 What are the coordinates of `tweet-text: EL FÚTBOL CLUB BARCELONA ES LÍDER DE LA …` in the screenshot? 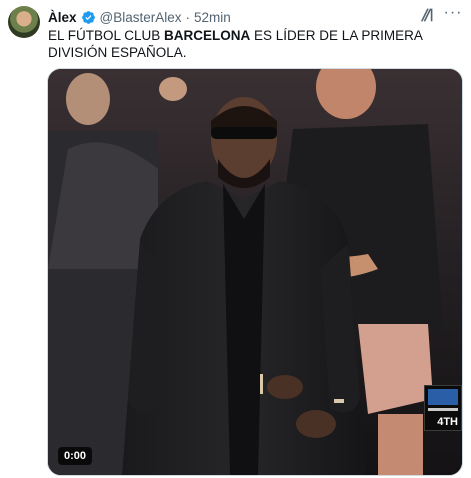 It's located at (248, 44).